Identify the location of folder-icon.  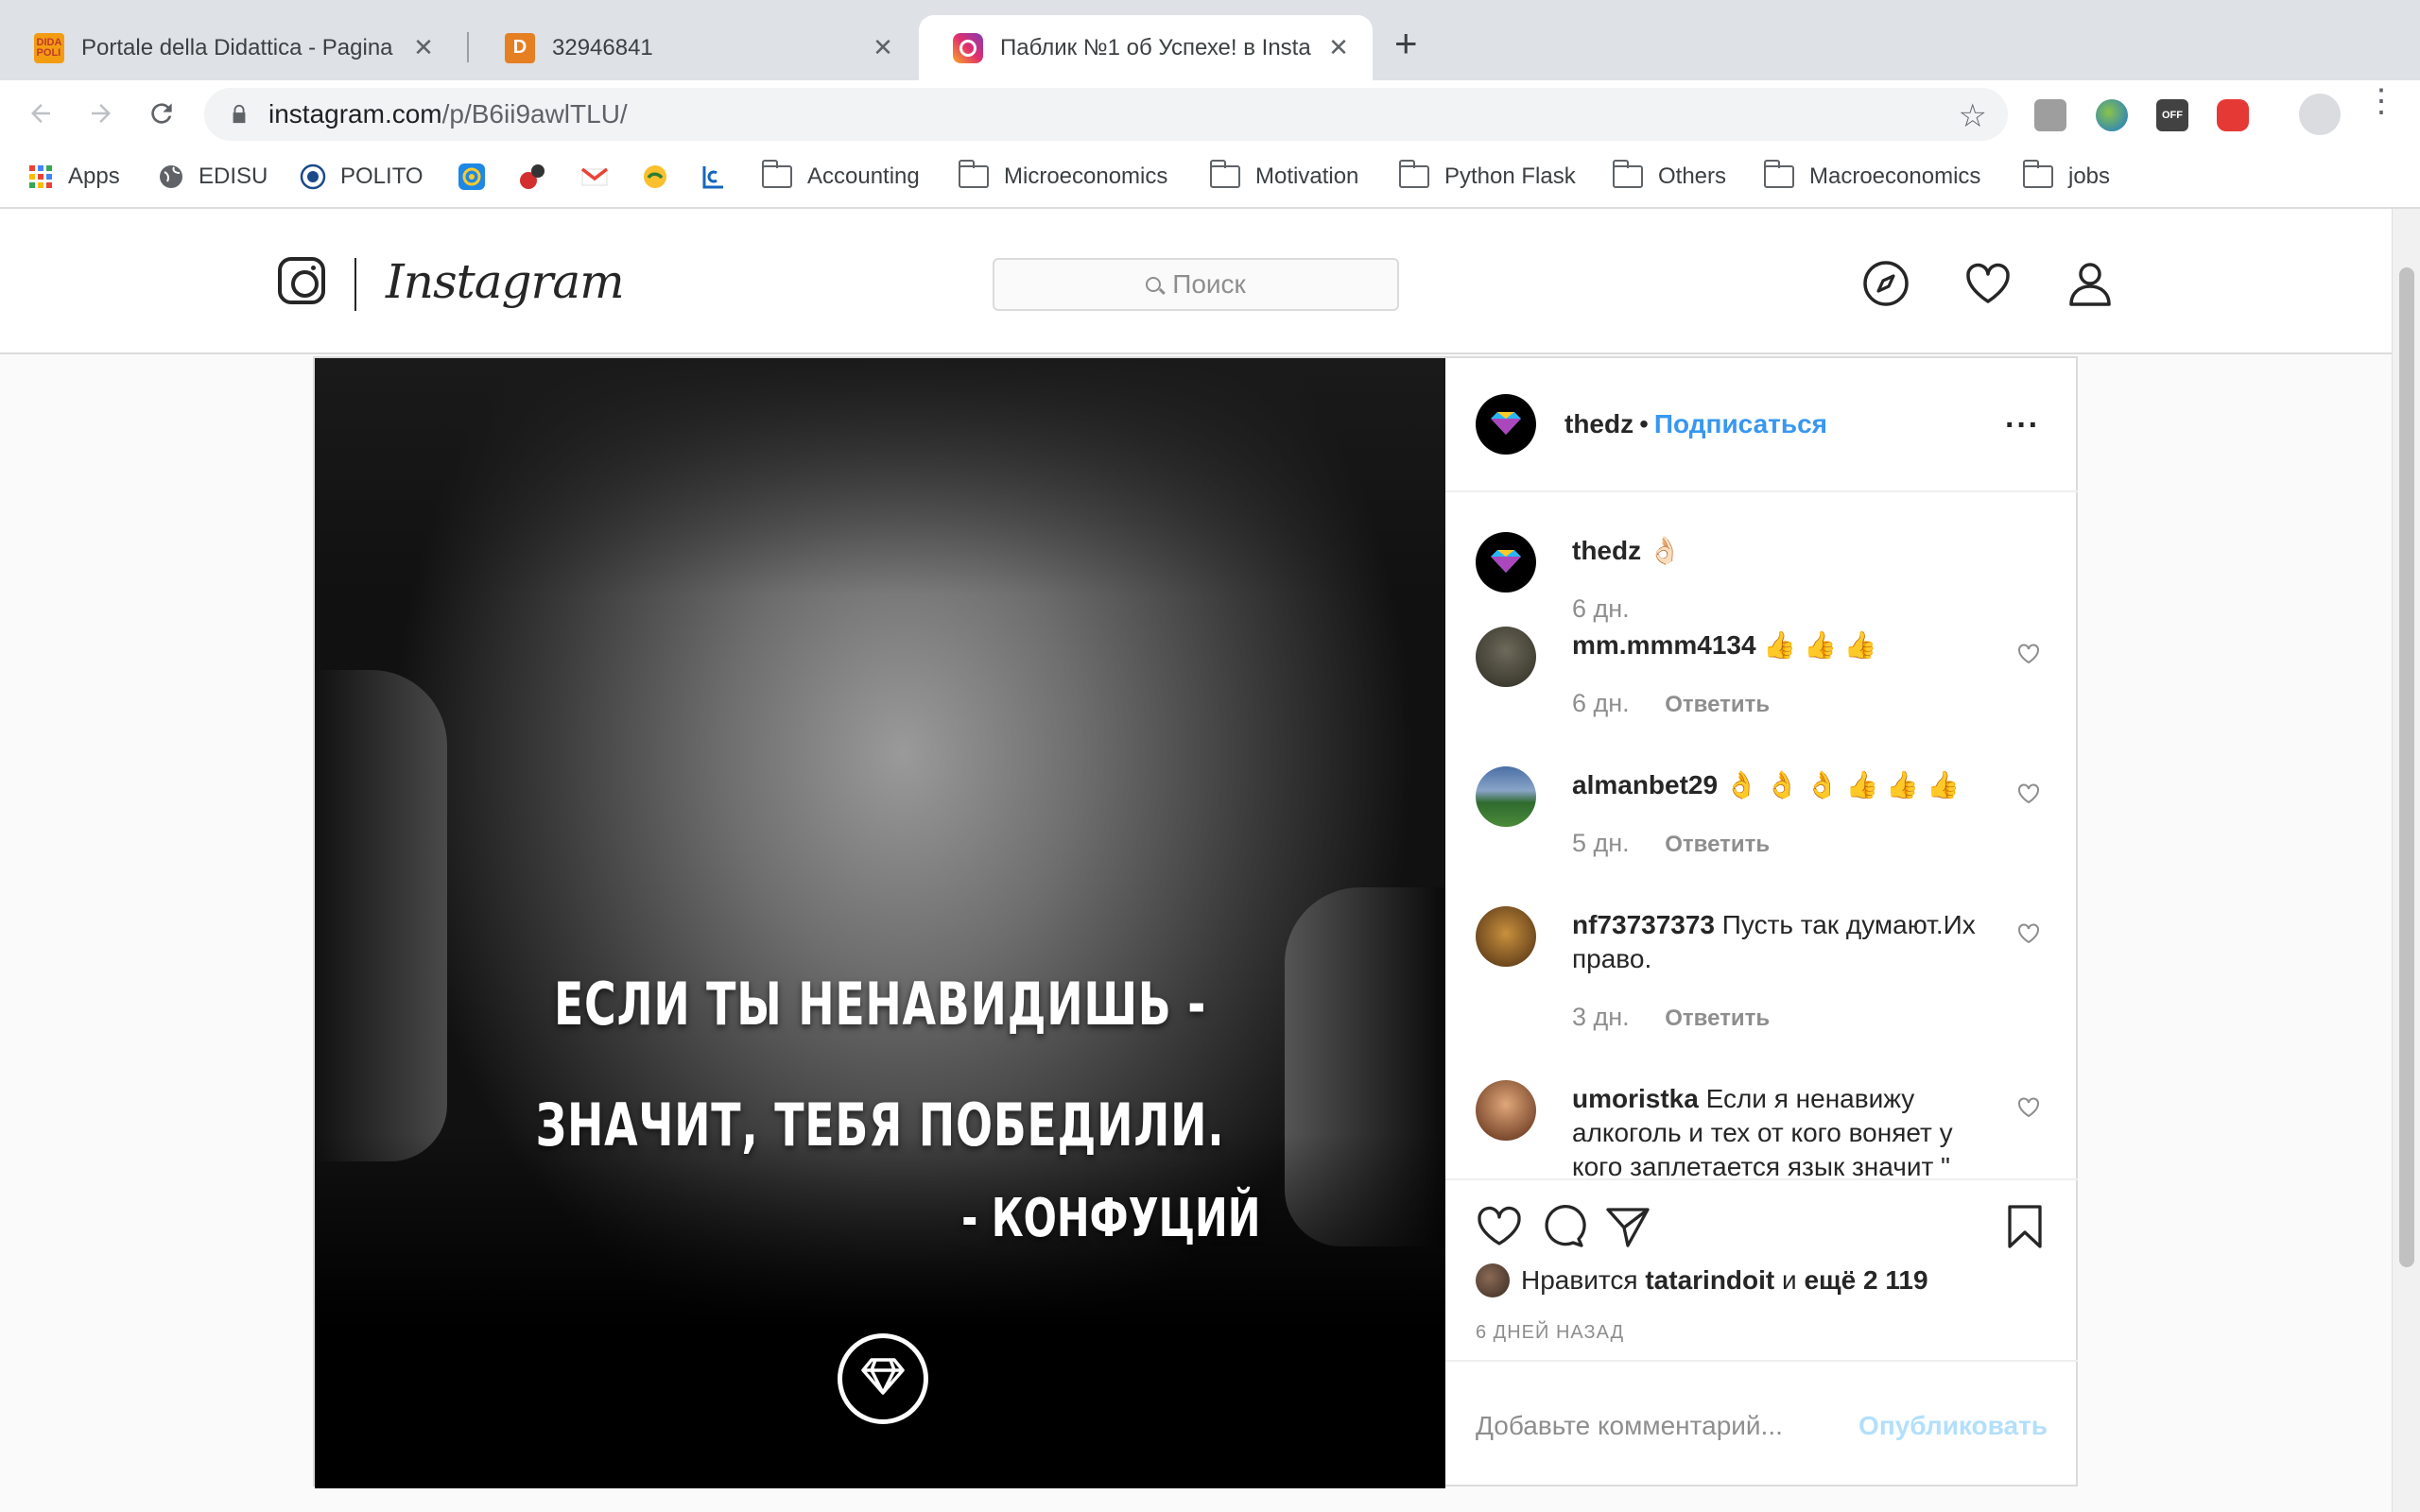
(1779, 174).